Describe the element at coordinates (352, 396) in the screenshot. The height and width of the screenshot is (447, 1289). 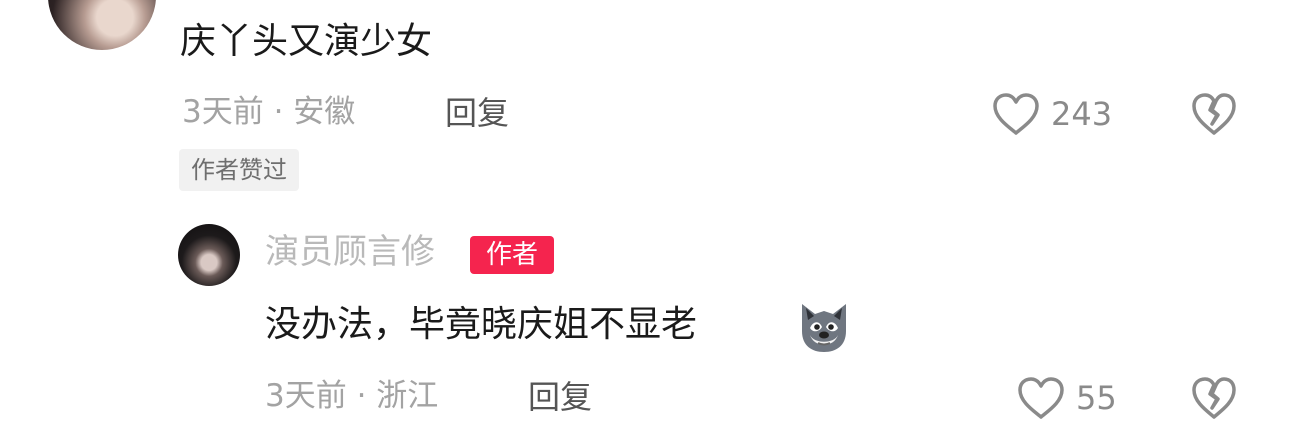
I see `reply-time-location: 3天前 · 浙江` at that location.